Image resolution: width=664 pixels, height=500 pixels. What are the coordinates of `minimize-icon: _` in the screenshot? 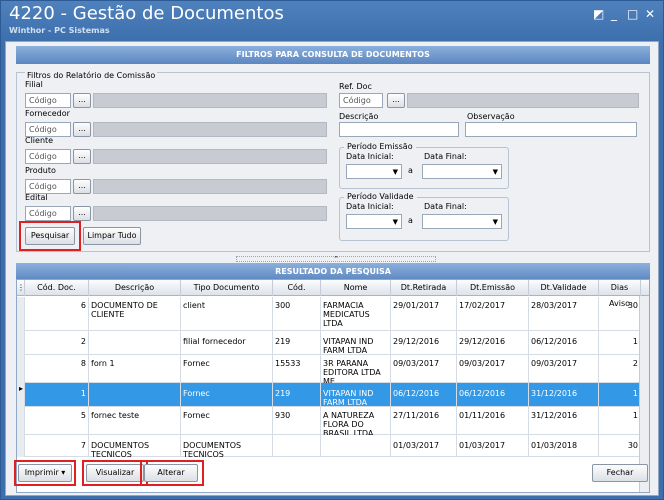 It's located at (614, 14).